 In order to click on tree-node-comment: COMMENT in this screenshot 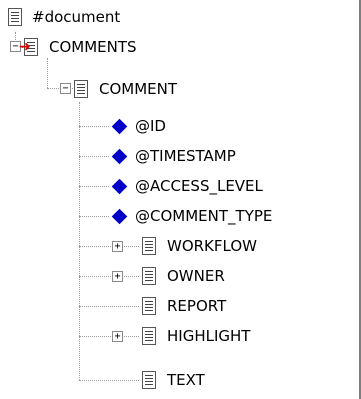, I will do `click(126, 89)`.